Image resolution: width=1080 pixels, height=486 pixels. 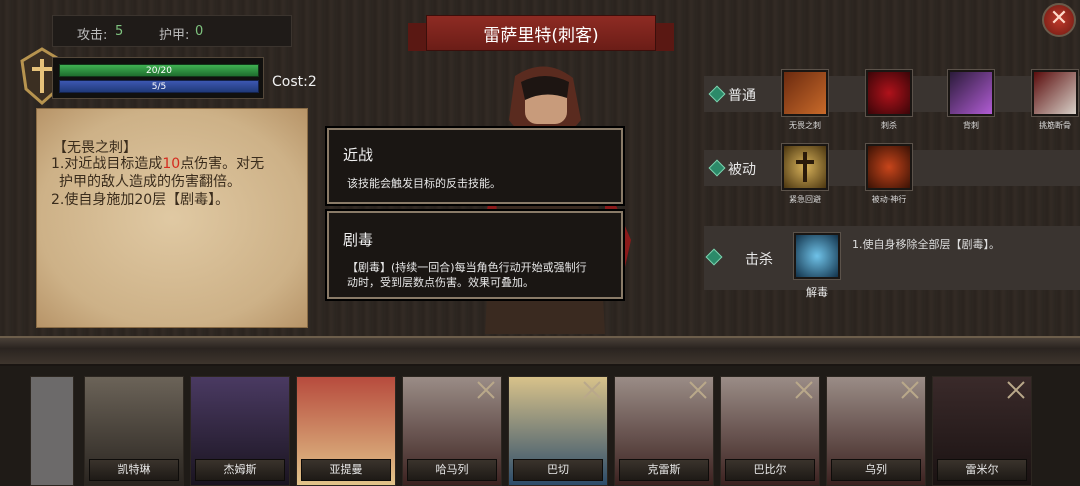 What do you see at coordinates (540, 351) in the screenshot?
I see `roster-divider` at bounding box center [540, 351].